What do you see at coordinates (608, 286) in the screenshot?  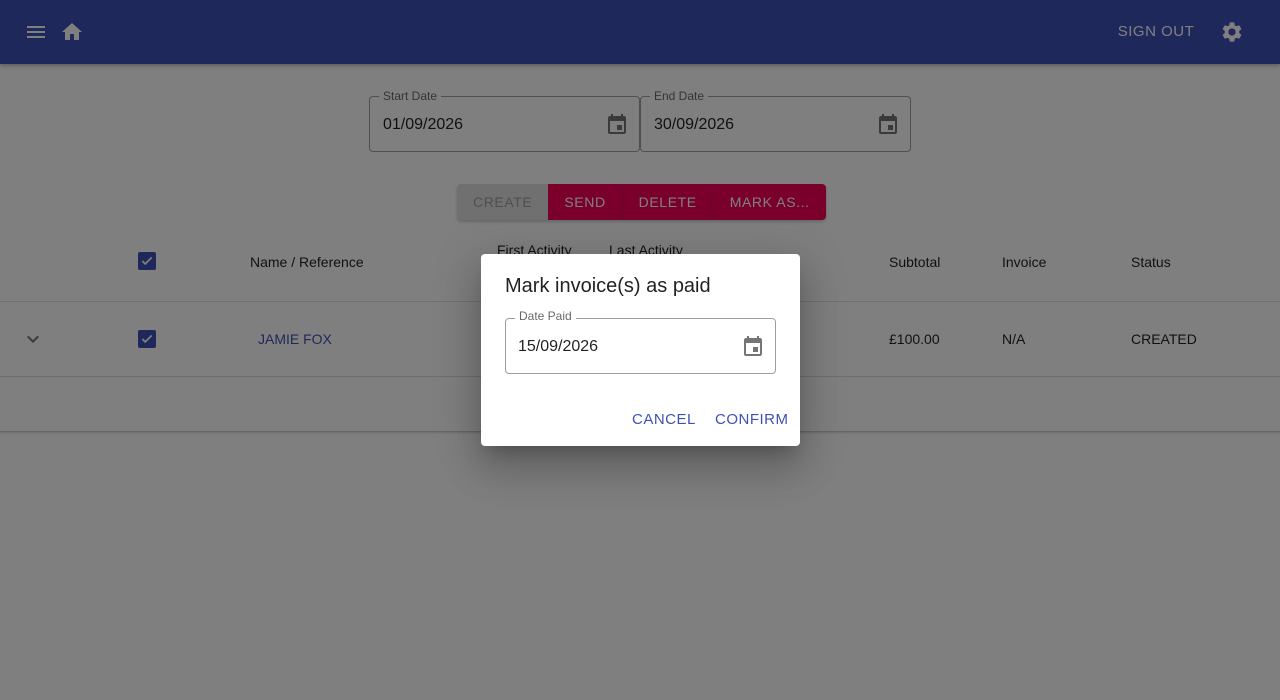 I see `dialog-title: Mark invoice(s) as paid` at bounding box center [608, 286].